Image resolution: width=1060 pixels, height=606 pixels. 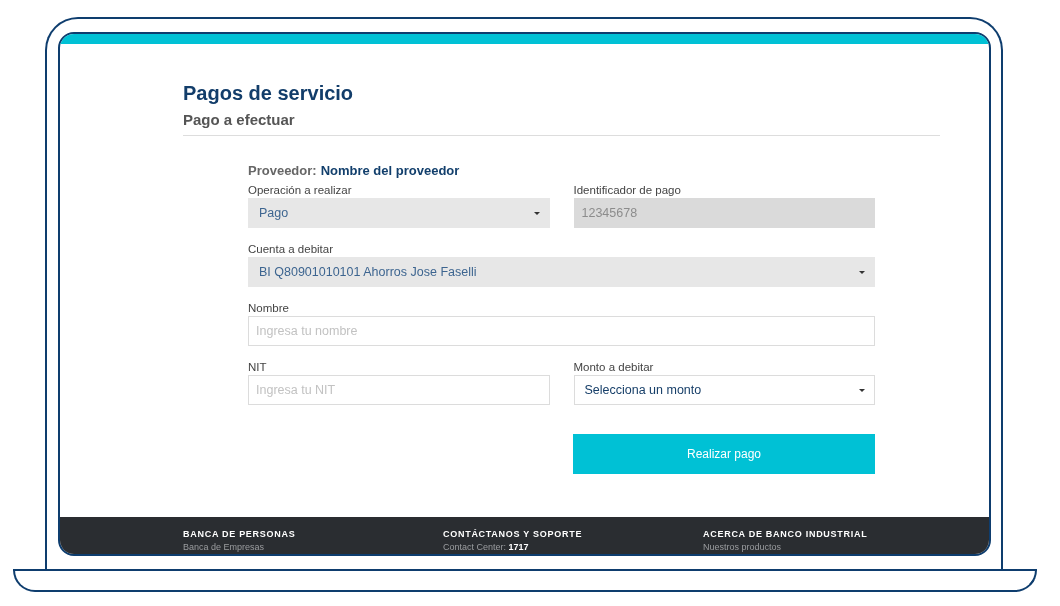 I want to click on field-label: Identificador de pago, so click(x=627, y=190).